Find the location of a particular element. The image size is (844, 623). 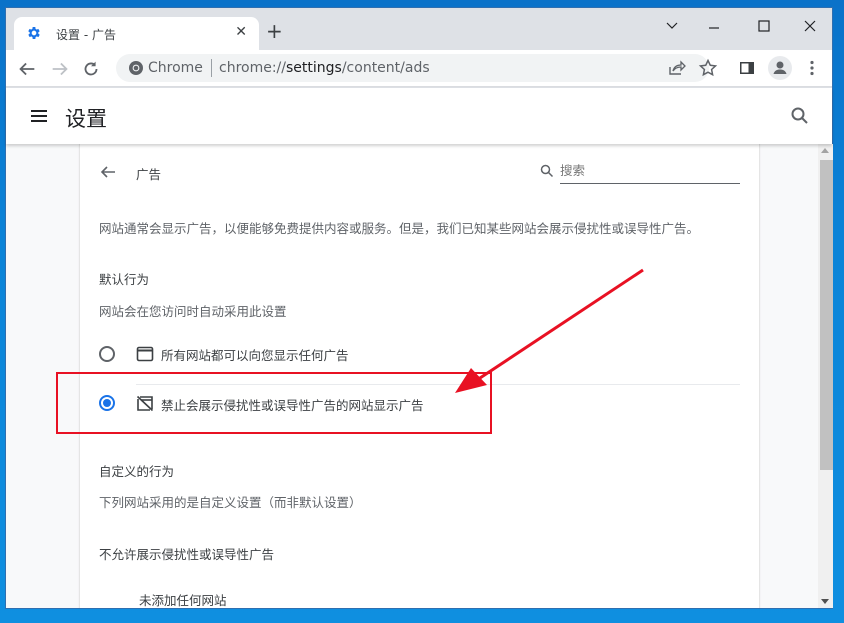

tab-settings-ads: 设置 - 广告 ✕ is located at coordinates (136, 33).